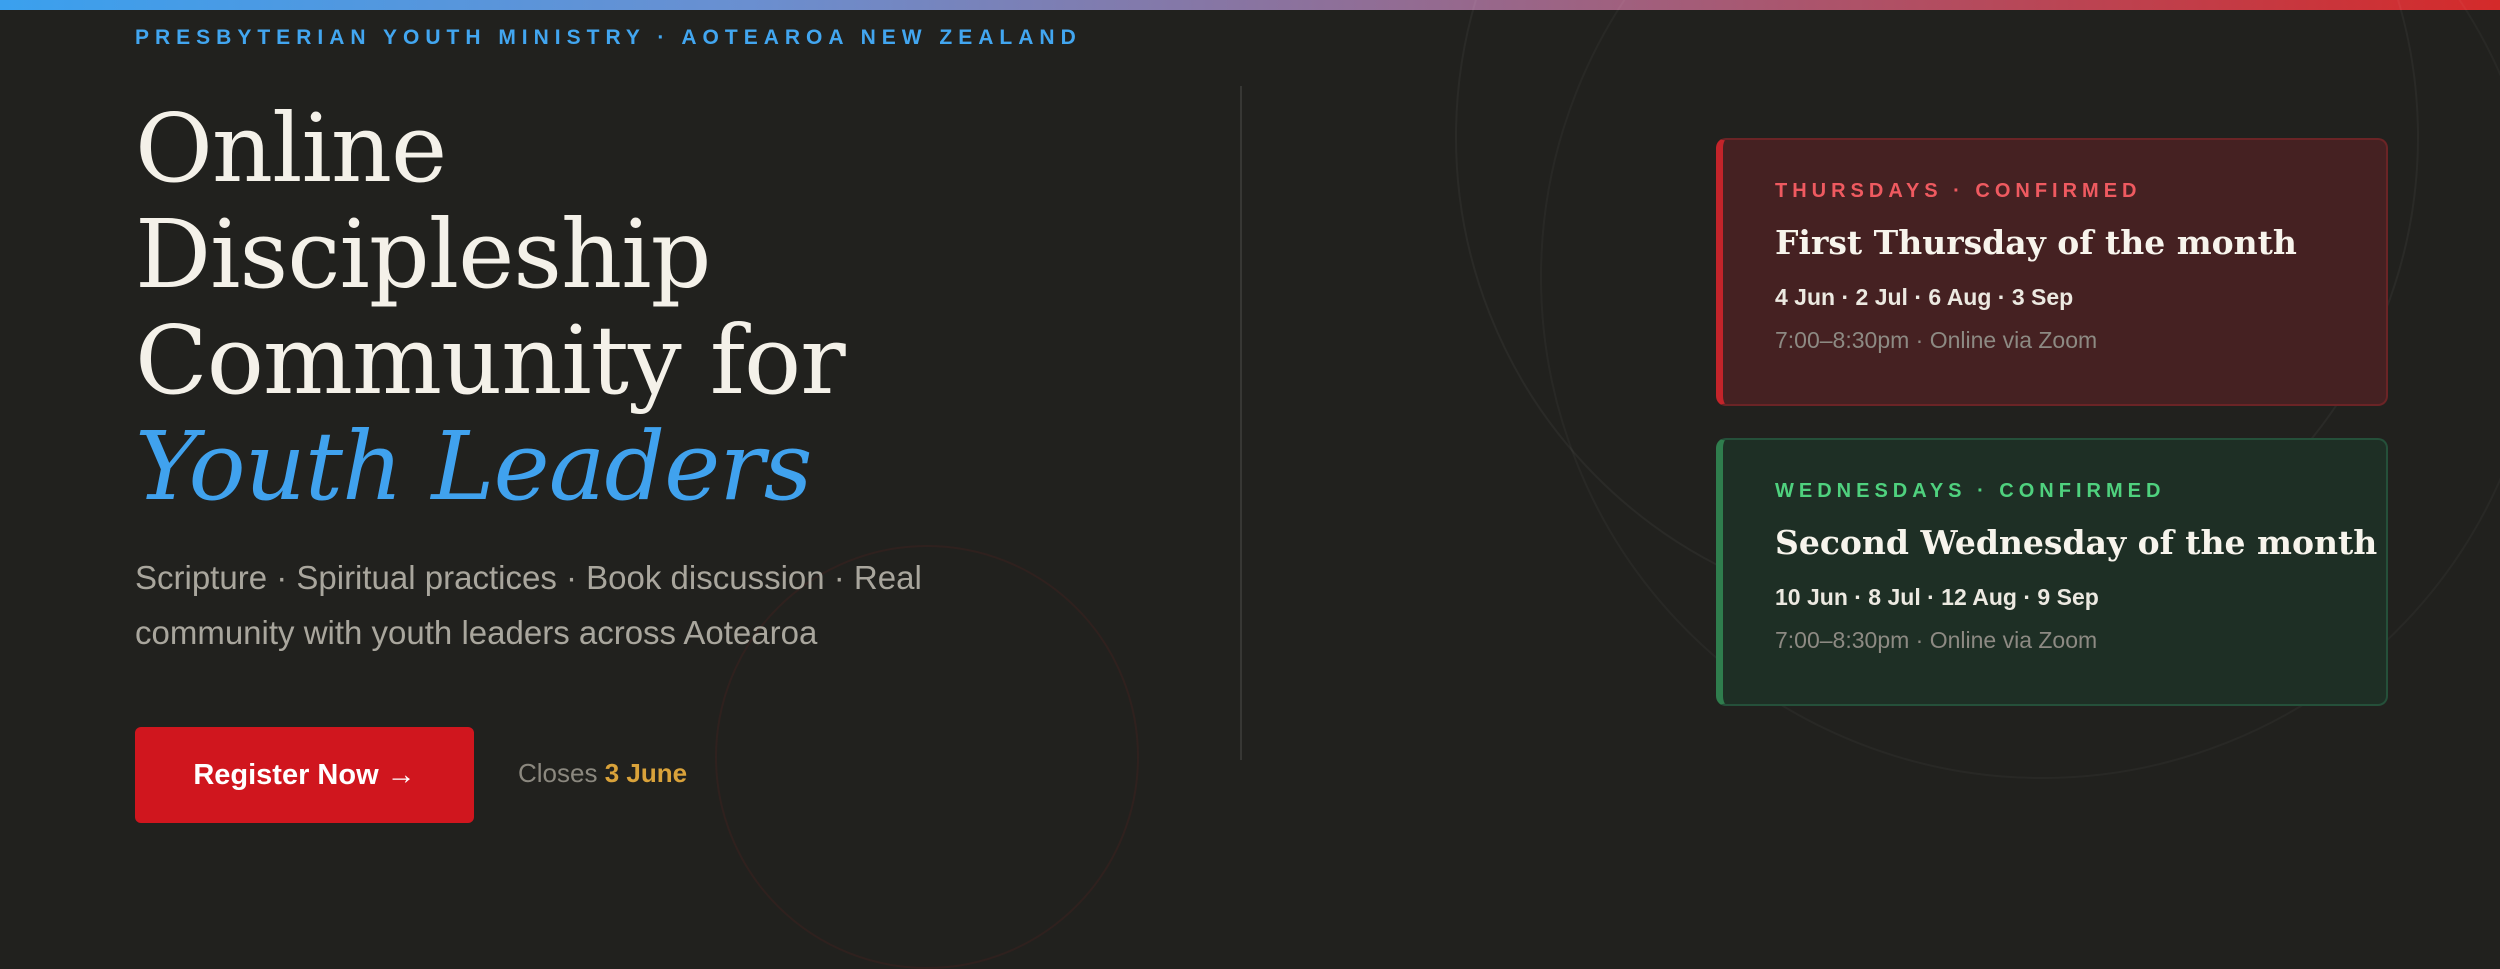 This screenshot has height=969, width=2500. I want to click on session-label: WEDNESDAYS · CONFIRMED, so click(1970, 491).